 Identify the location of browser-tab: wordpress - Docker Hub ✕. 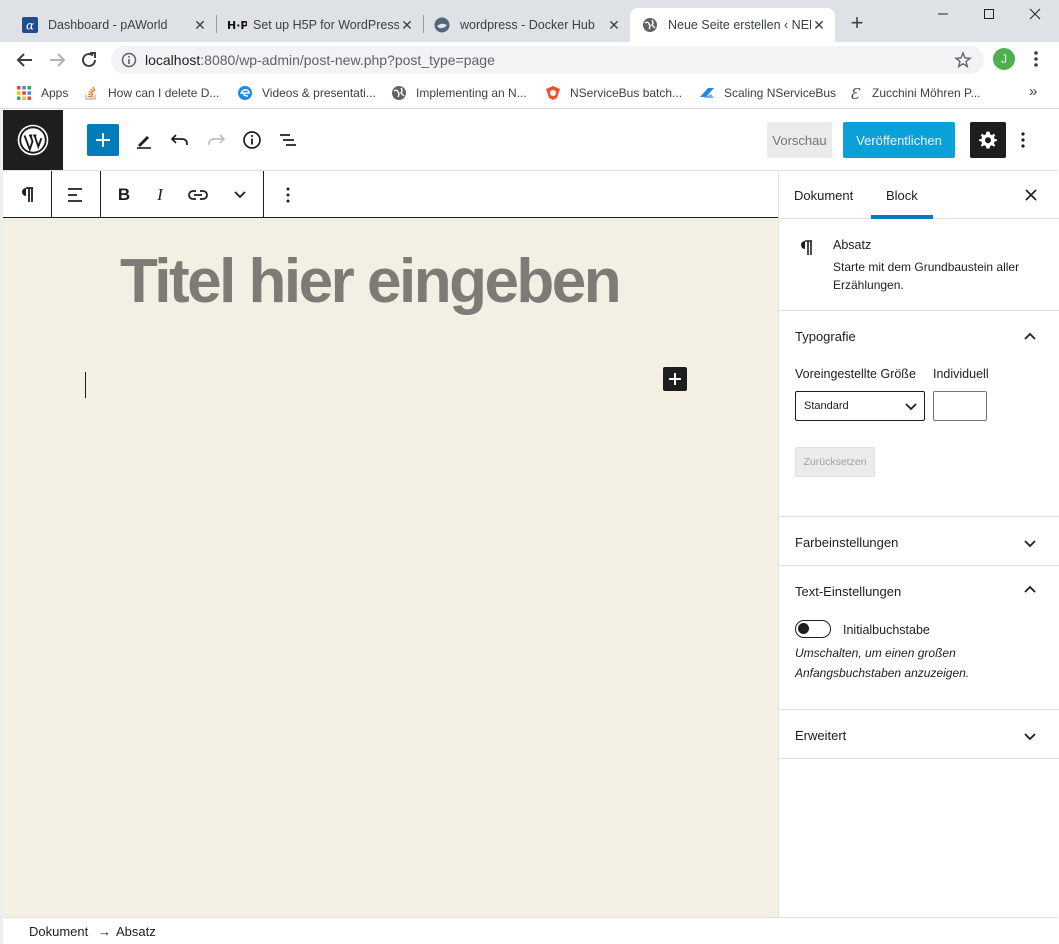
(521, 25).